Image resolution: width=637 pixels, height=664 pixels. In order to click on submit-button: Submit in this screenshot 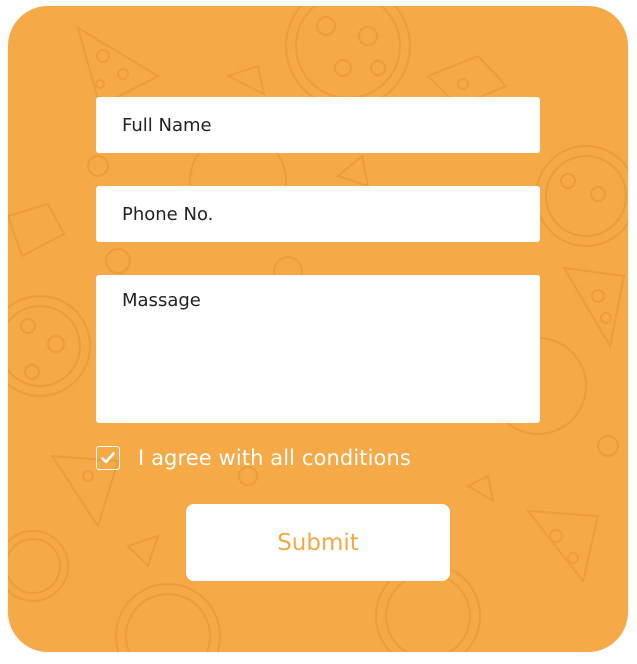, I will do `click(318, 542)`.